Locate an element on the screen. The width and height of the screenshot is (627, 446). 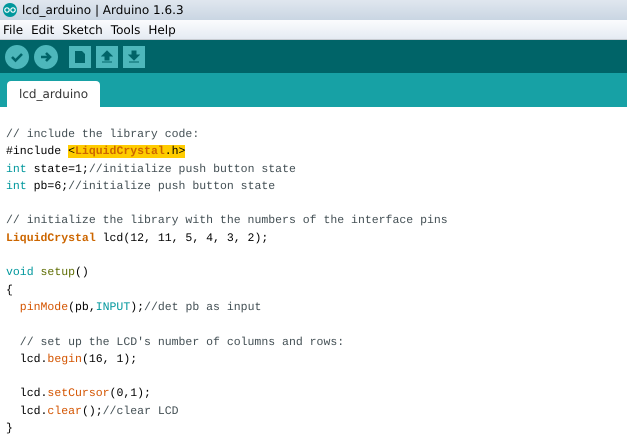
file-tab: lcd_arduino is located at coordinates (53, 94).